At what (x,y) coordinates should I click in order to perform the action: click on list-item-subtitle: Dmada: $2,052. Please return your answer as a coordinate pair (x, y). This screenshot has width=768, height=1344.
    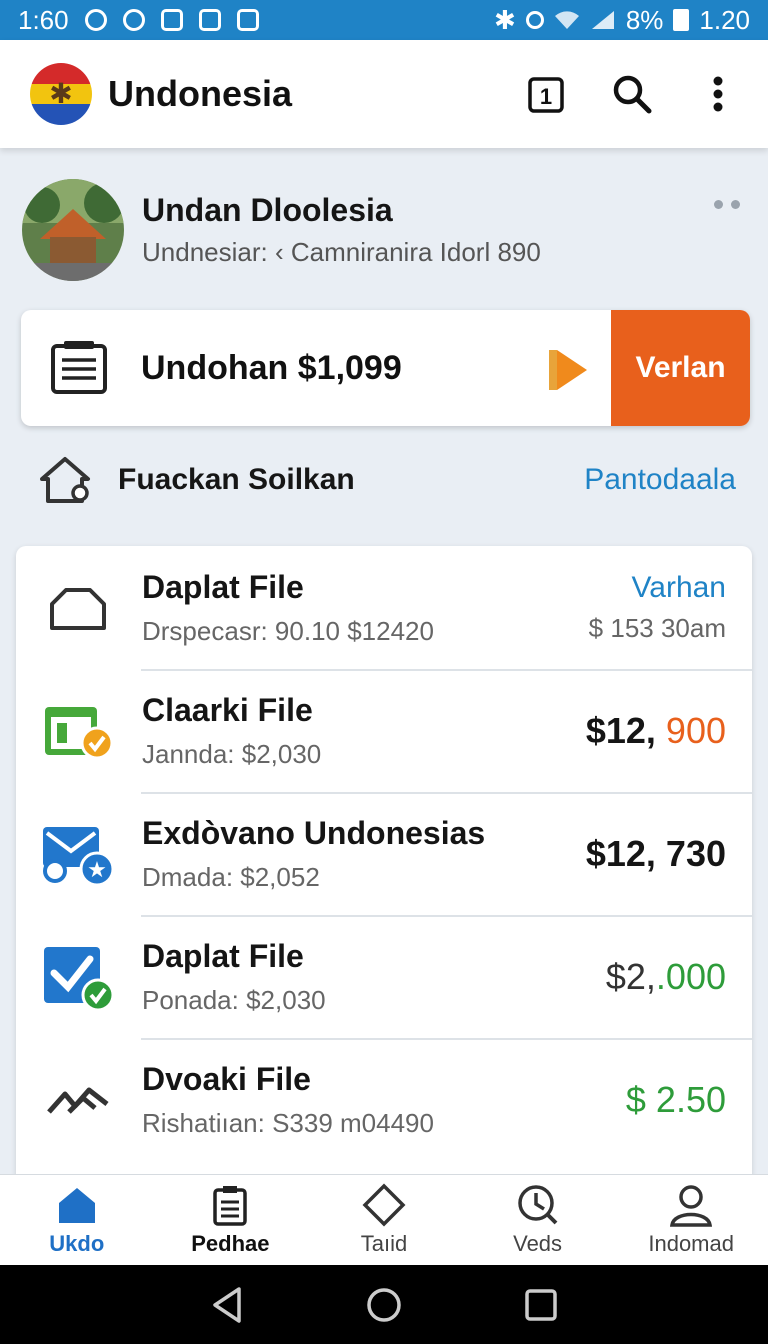
    Looking at the image, I should click on (231, 876).